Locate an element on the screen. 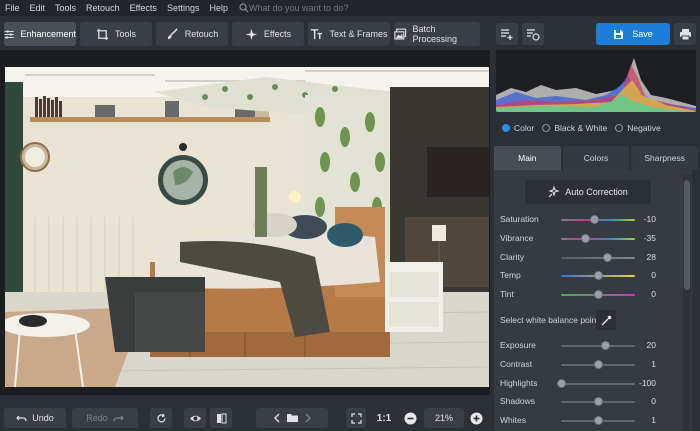 The image size is (700, 431). tab-batch-processing: Batch Processing is located at coordinates (437, 34).